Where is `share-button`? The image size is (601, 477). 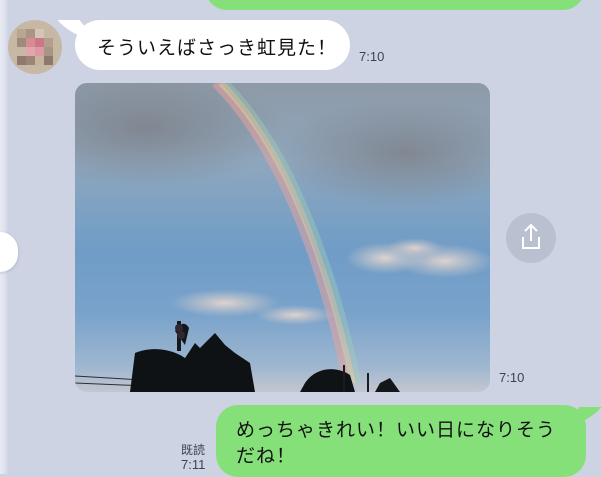
share-button is located at coordinates (531, 238).